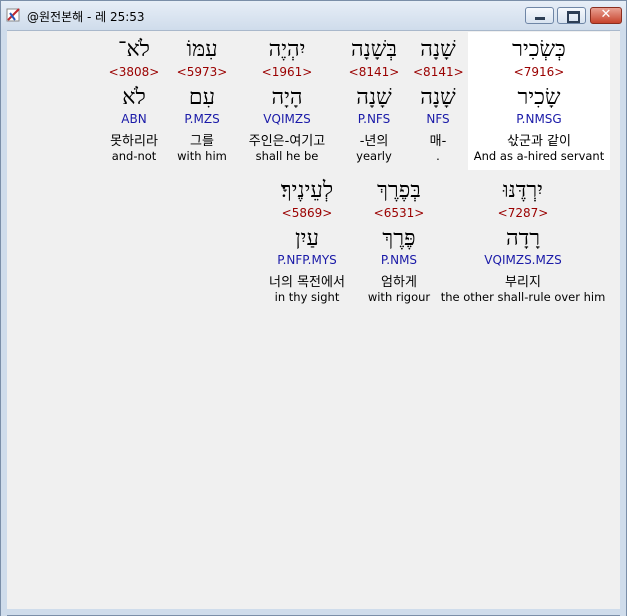  Describe the element at coordinates (523, 282) in the screenshot. I see `korean-gloss: 부리지` at that location.